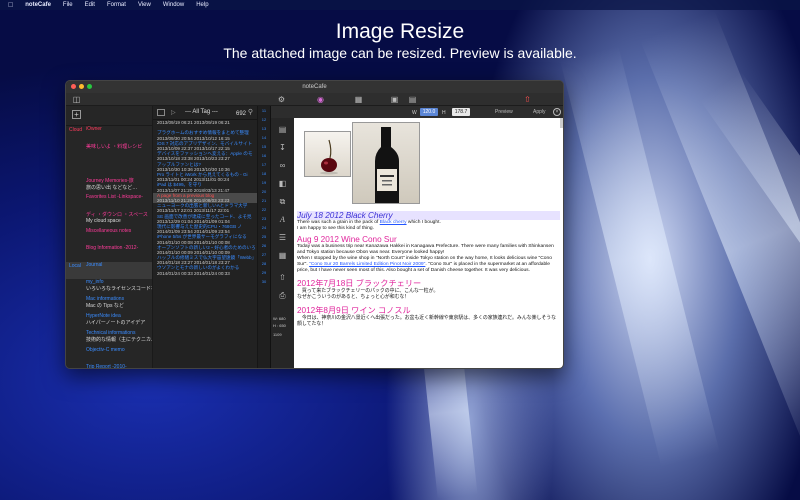 The width and height of the screenshot is (800, 500). Describe the element at coordinates (264, 254) in the screenshot. I see `date-strip-day: 27` at that location.